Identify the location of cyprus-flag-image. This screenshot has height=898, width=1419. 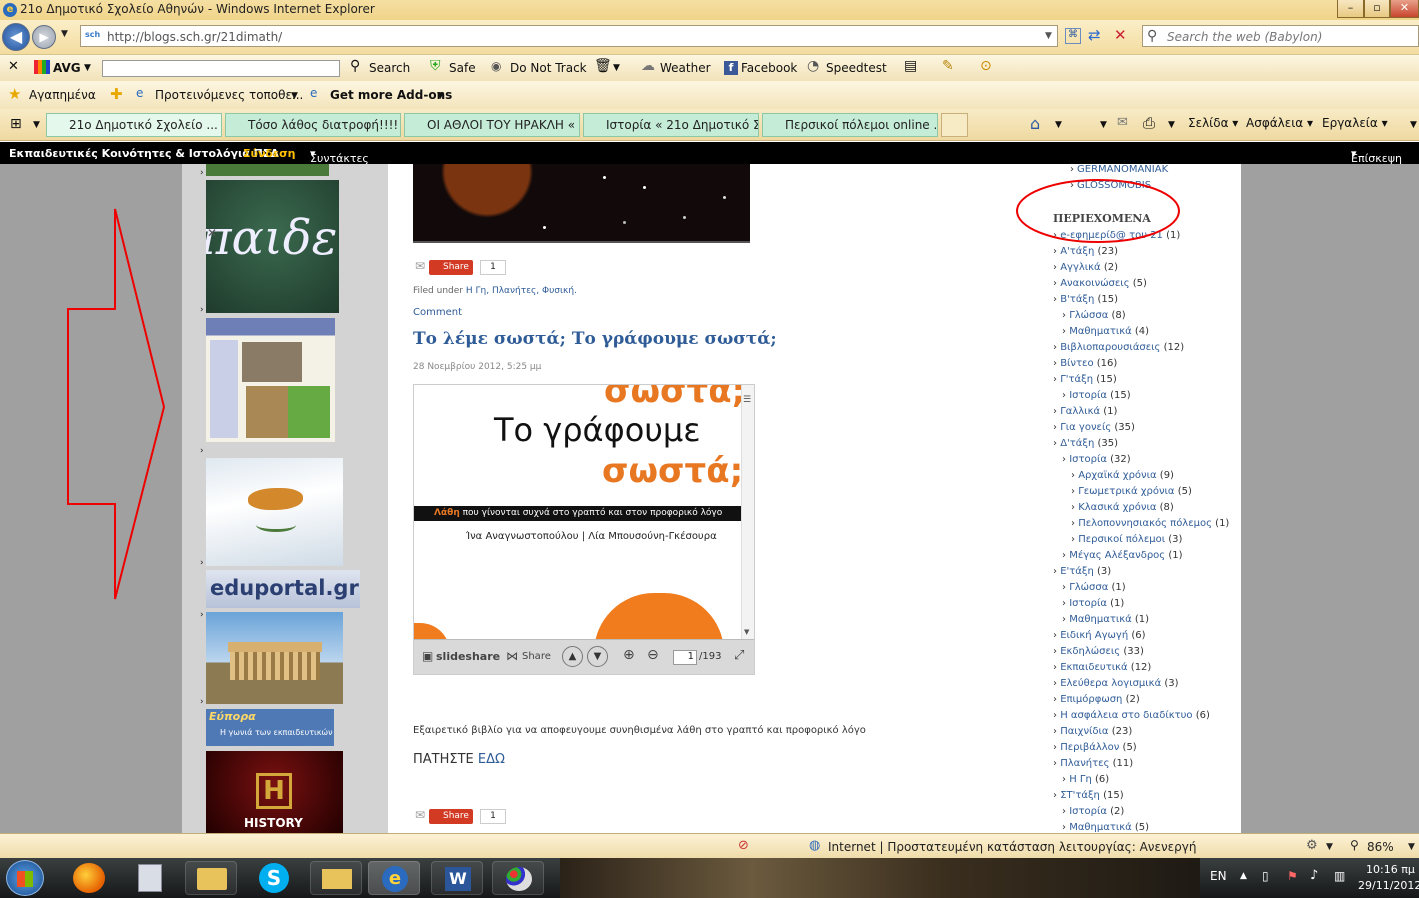
(274, 512).